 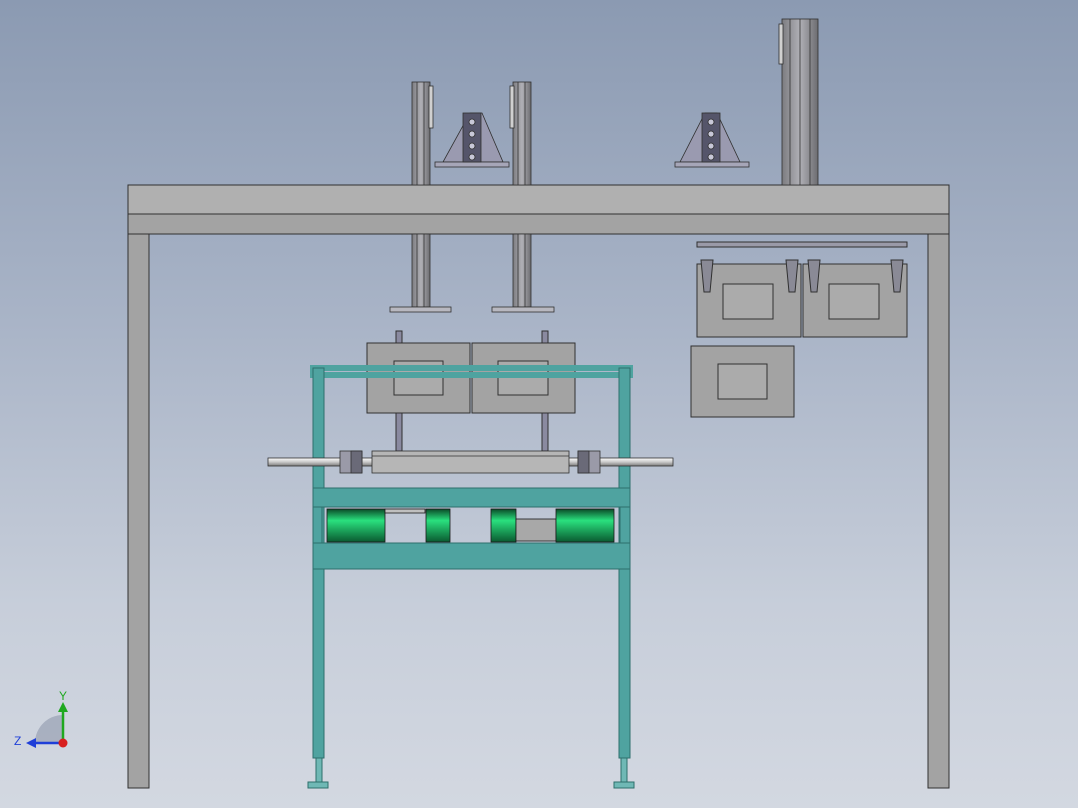 I want to click on motor-group, so click(x=470, y=525).